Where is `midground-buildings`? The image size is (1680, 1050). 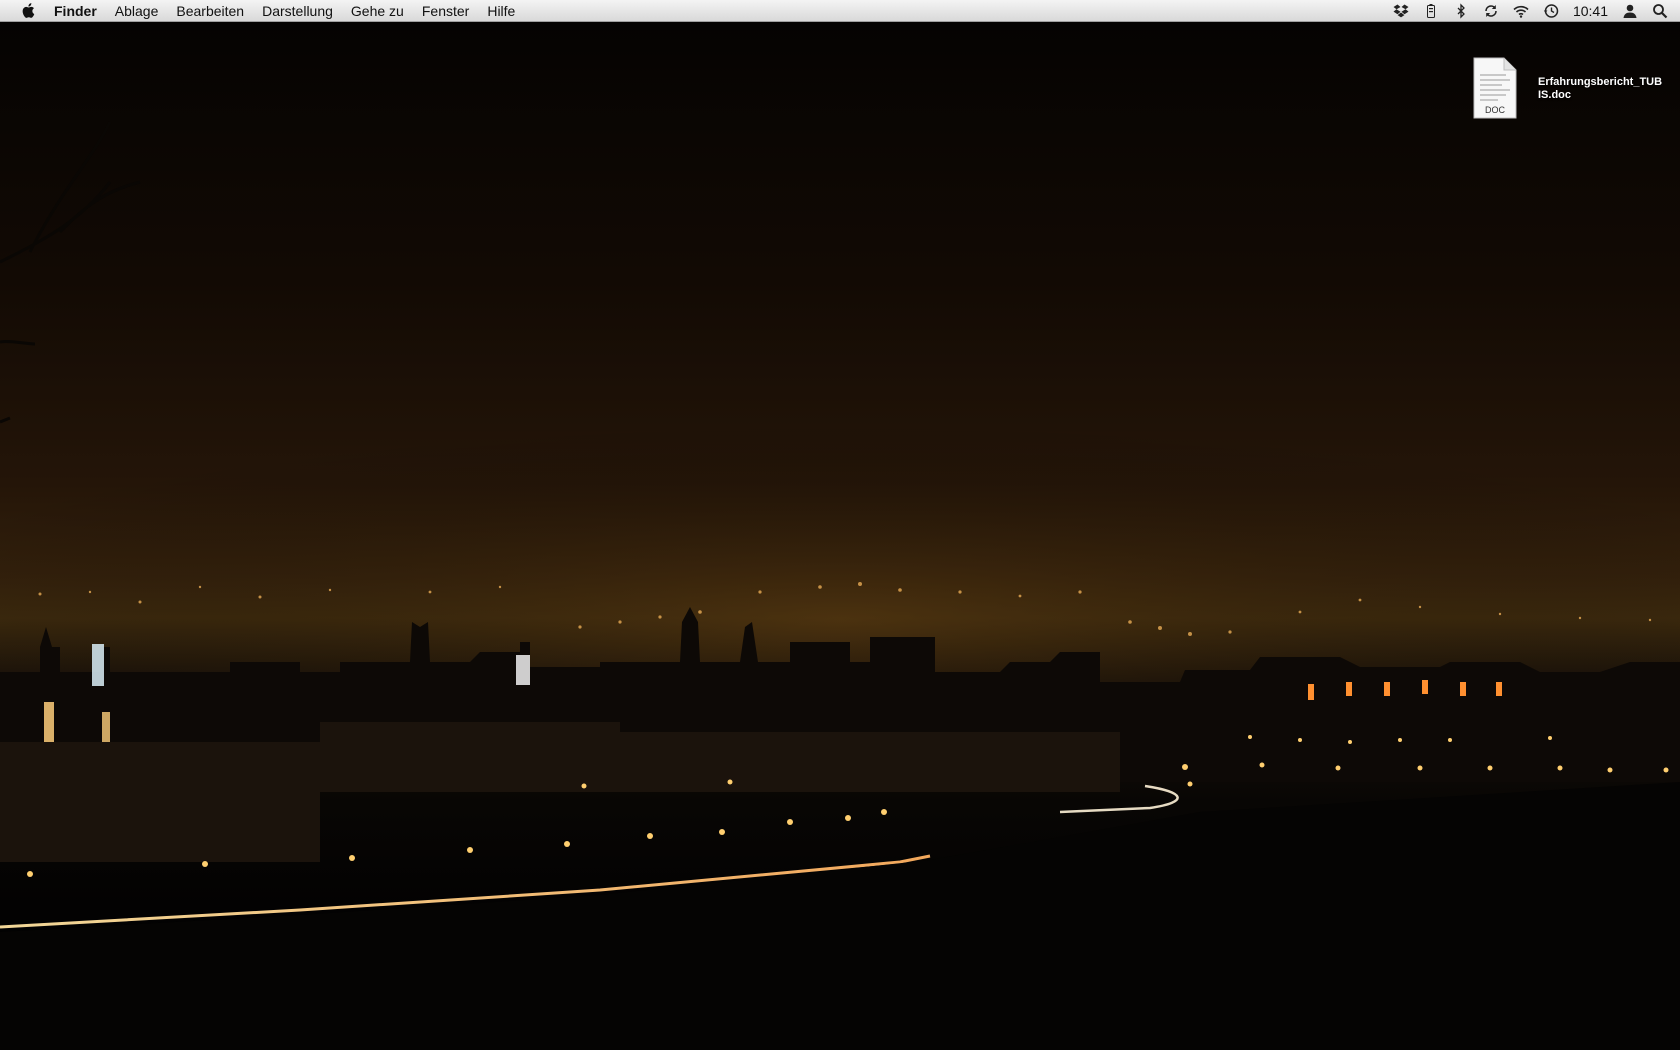
midground-buildings is located at coordinates (560, 792).